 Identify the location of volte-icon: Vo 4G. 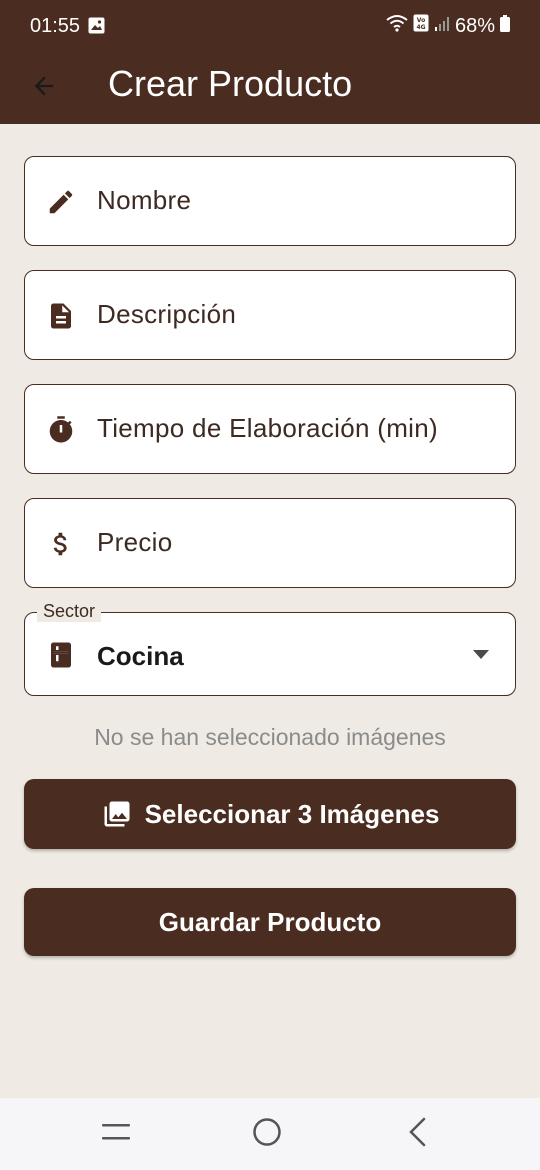
(421, 26).